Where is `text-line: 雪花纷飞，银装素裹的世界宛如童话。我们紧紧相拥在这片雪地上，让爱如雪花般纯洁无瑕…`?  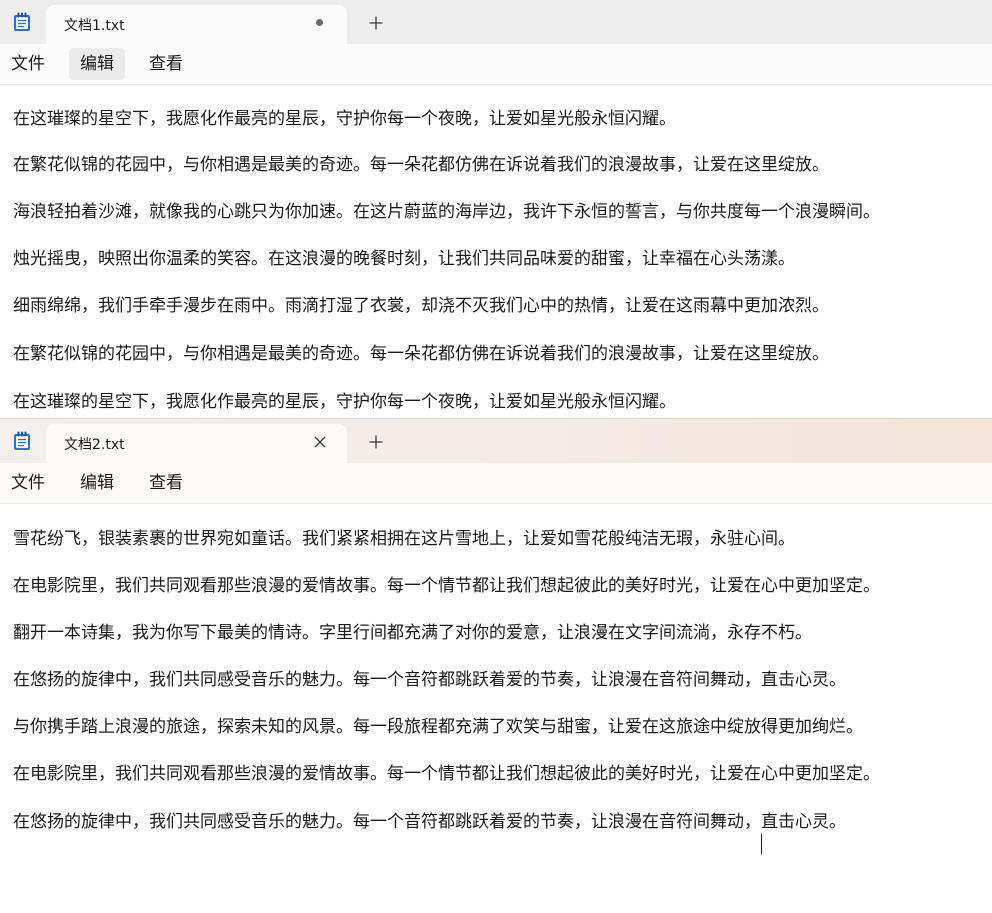 text-line: 雪花纷飞，银装素裹的世界宛如童话。我们紧紧相拥在这片雪地上，让爱如雪花般纯洁无瑕… is located at coordinates (404, 539).